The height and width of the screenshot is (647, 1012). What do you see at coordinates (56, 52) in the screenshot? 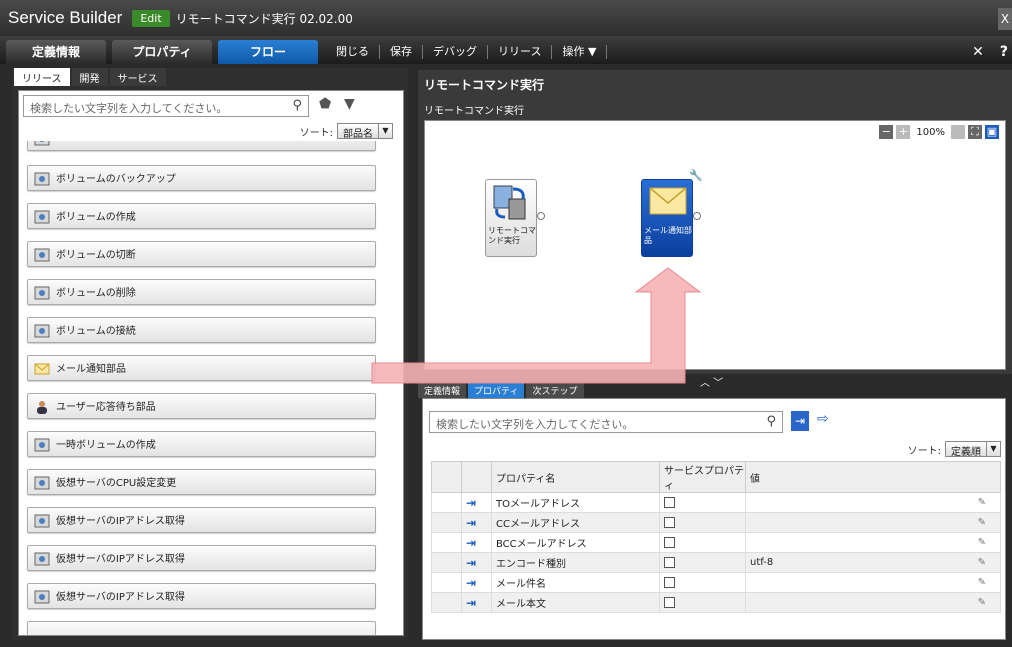
I see `tab-definition: 定義情報` at bounding box center [56, 52].